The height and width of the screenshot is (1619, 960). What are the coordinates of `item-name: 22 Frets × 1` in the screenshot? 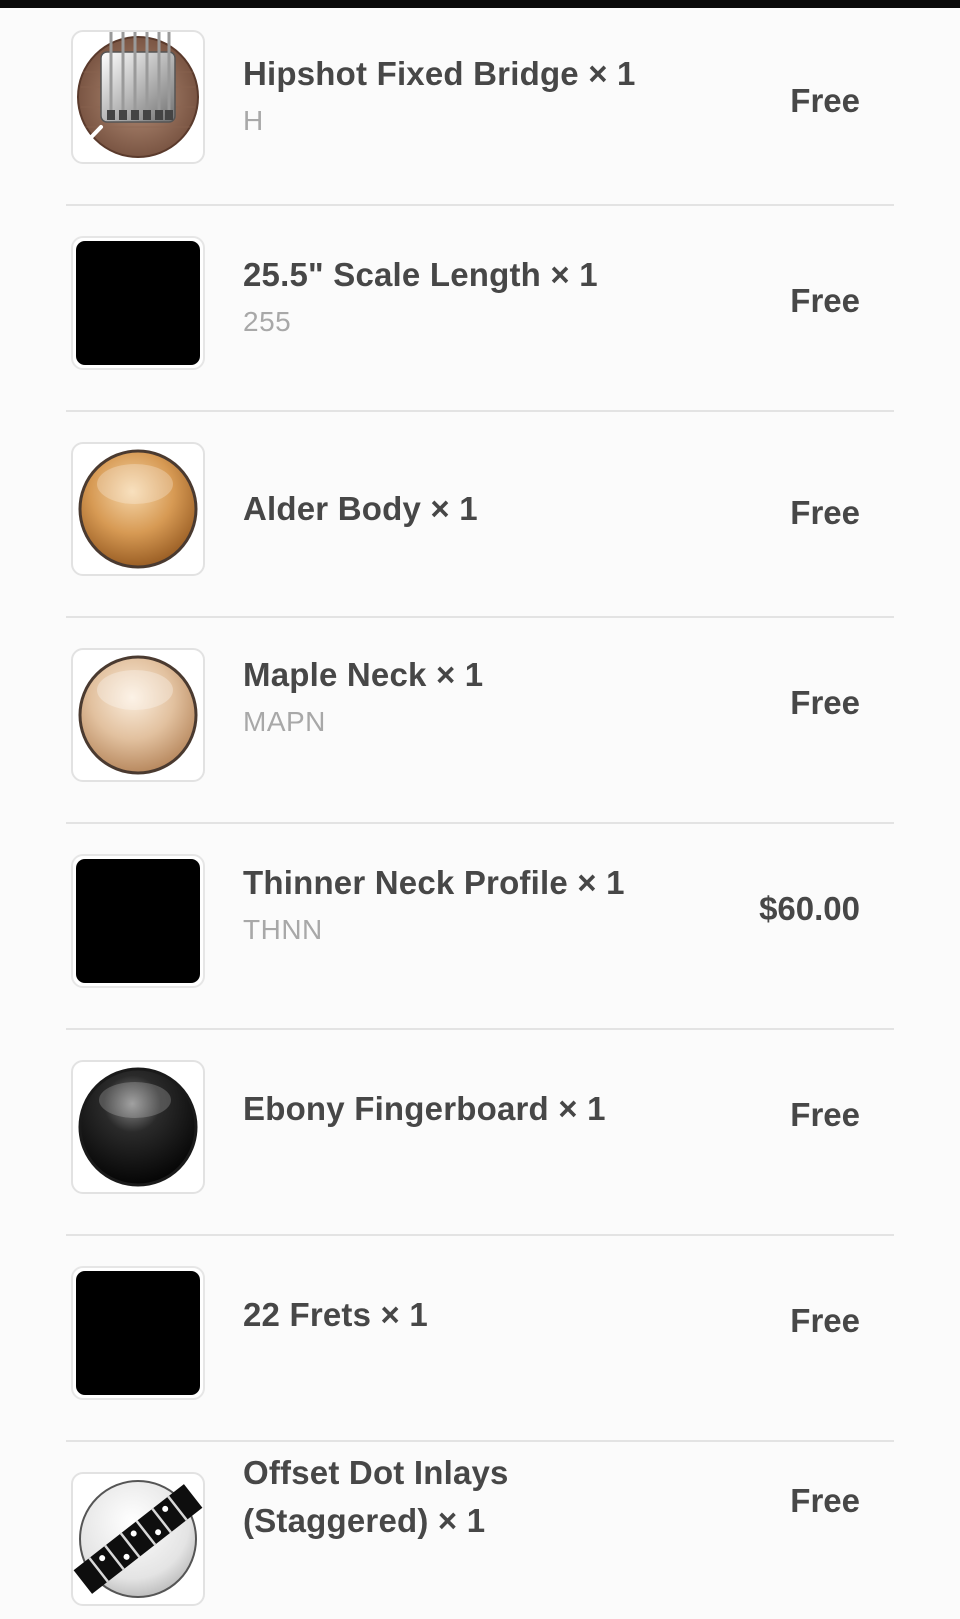 It's located at (335, 1314).